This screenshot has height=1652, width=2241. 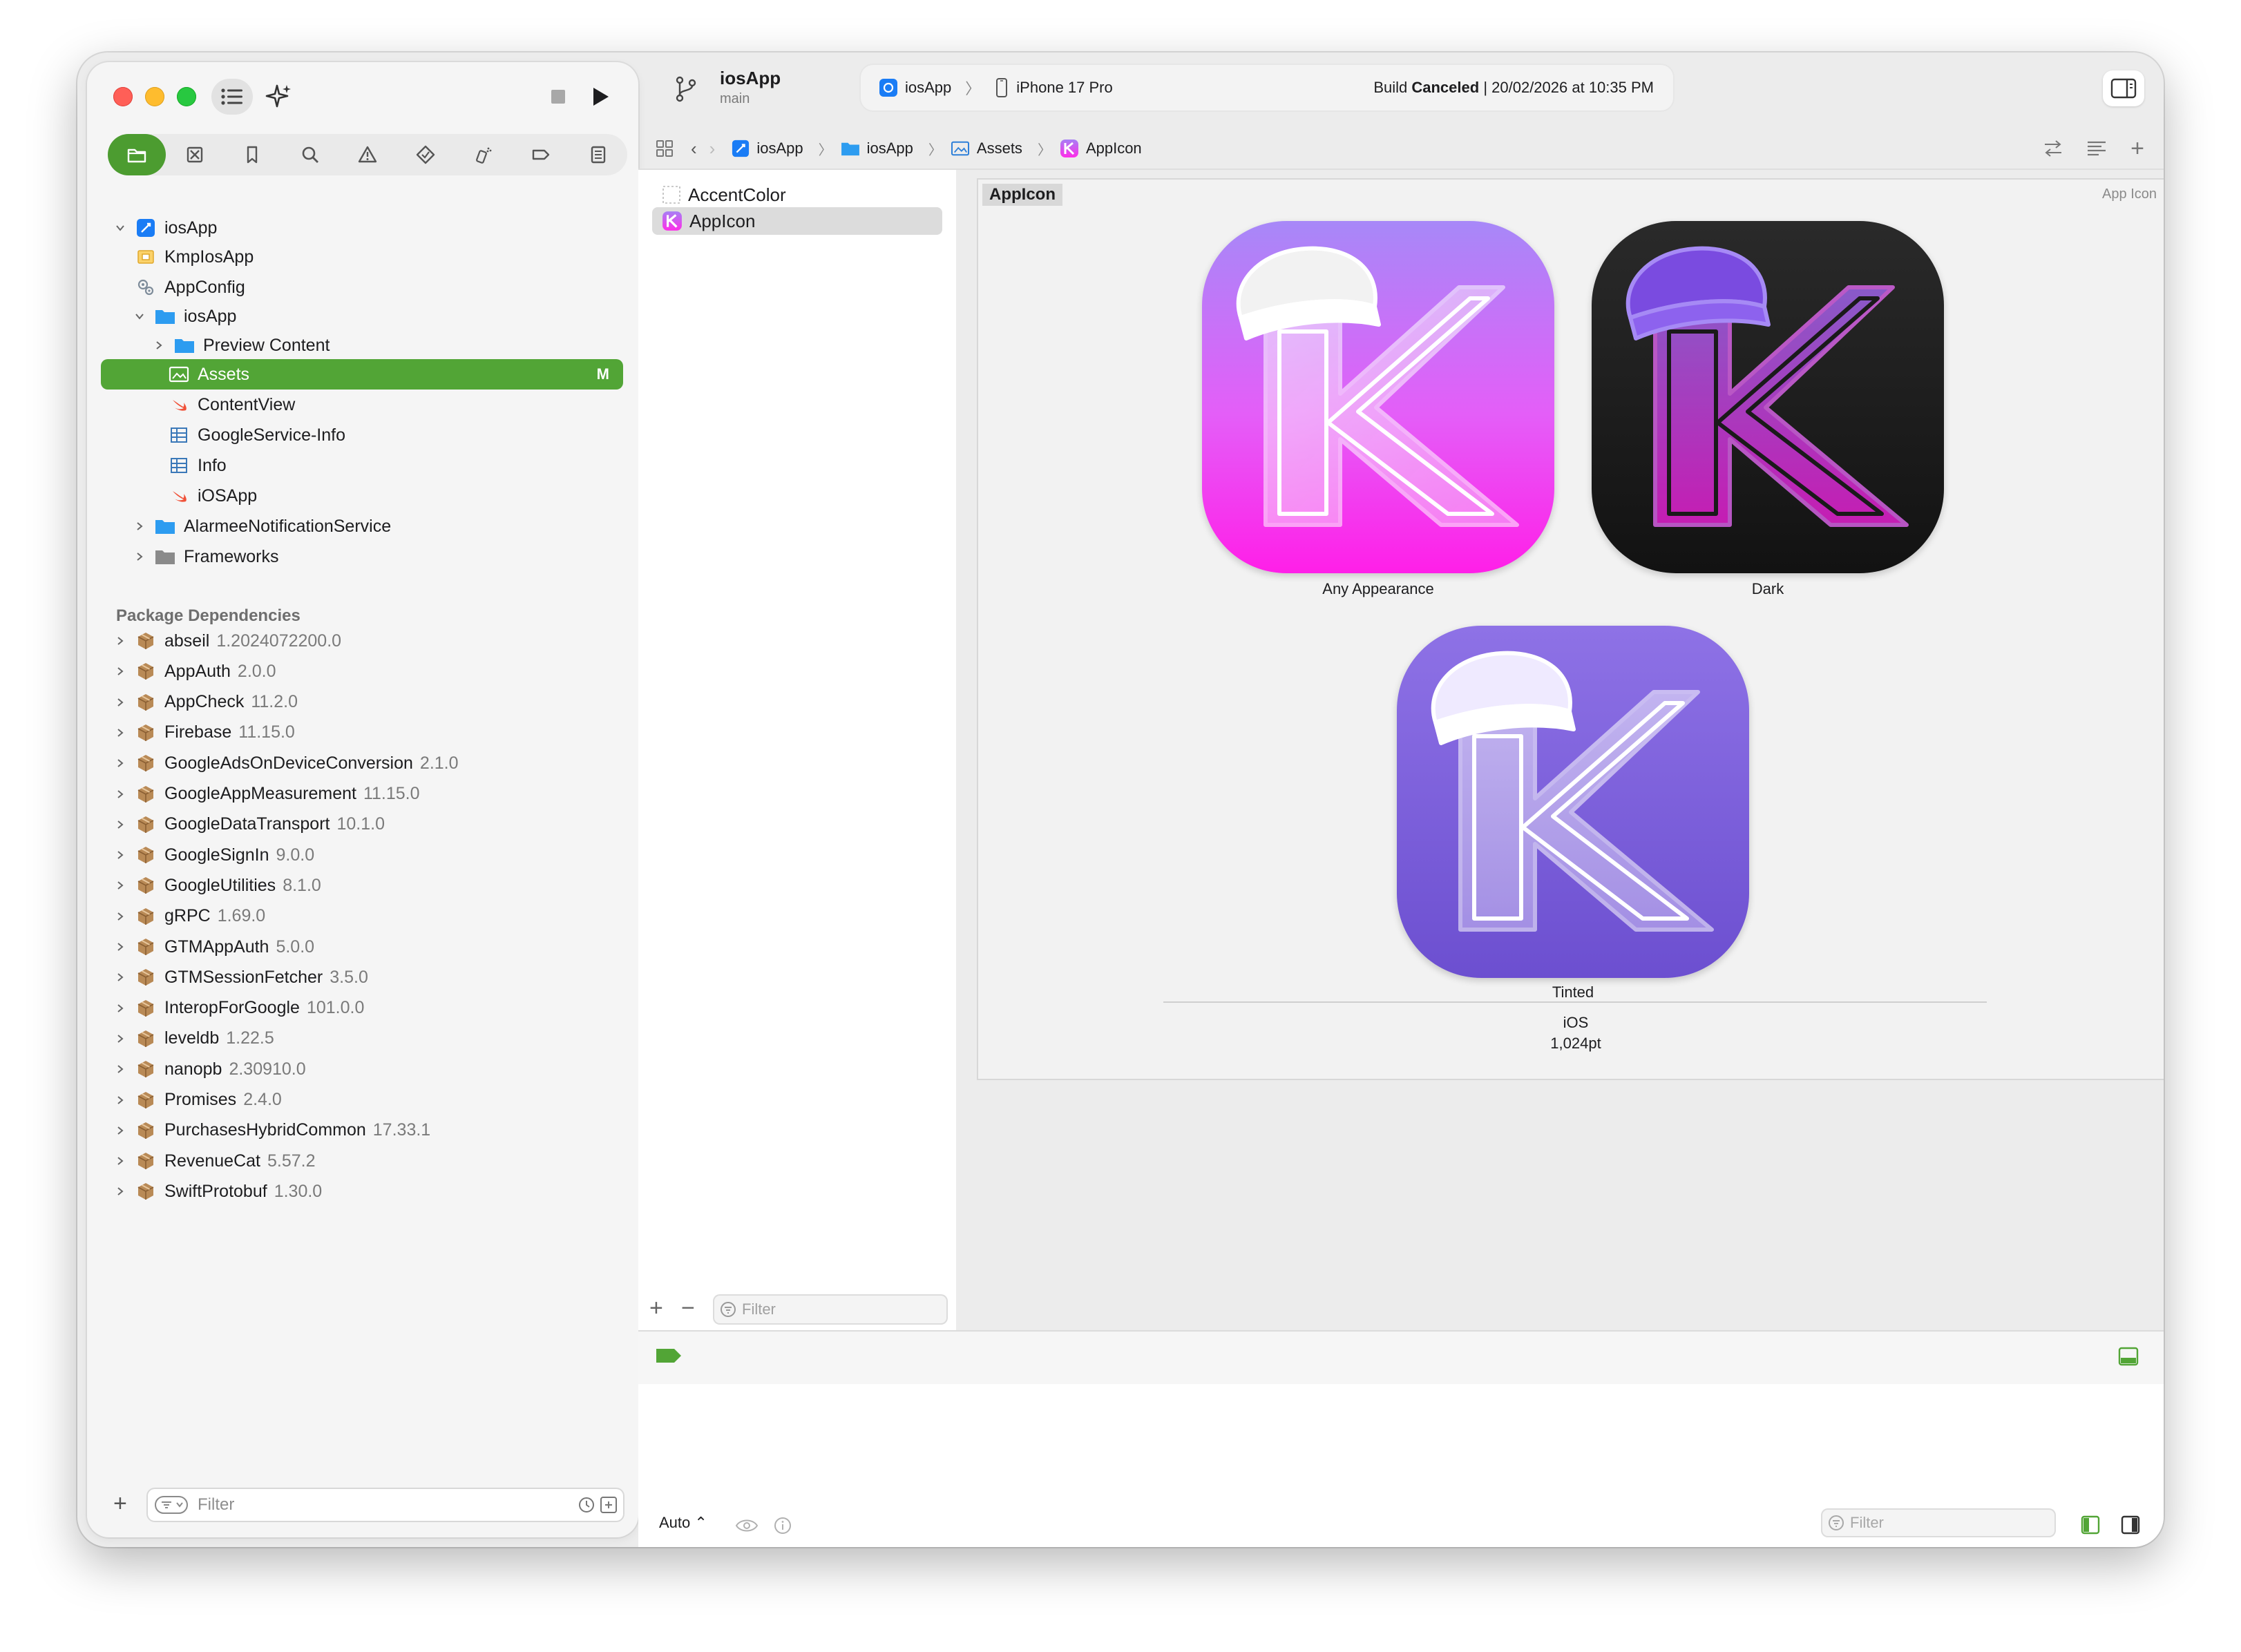 What do you see at coordinates (214, 1161) in the screenshot?
I see `package-item: RevenueCat 5.57.2` at bounding box center [214, 1161].